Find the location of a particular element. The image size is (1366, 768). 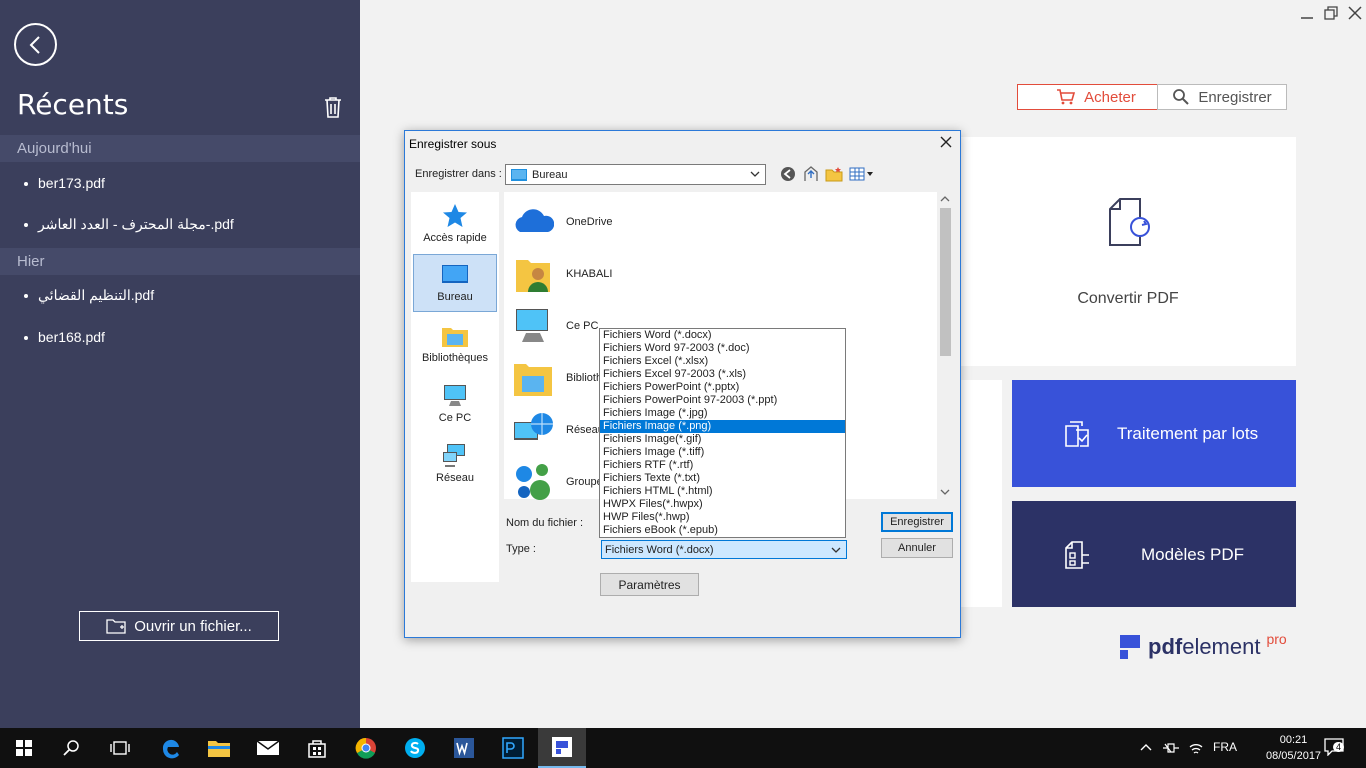

place-network: Réseau is located at coordinates (455, 465).